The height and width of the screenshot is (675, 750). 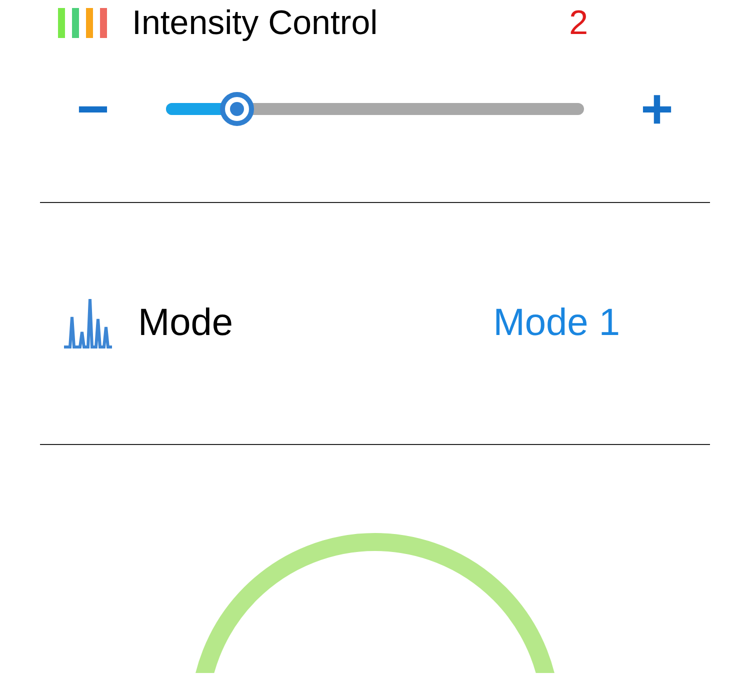 I want to click on waveform-icon, so click(x=88, y=323).